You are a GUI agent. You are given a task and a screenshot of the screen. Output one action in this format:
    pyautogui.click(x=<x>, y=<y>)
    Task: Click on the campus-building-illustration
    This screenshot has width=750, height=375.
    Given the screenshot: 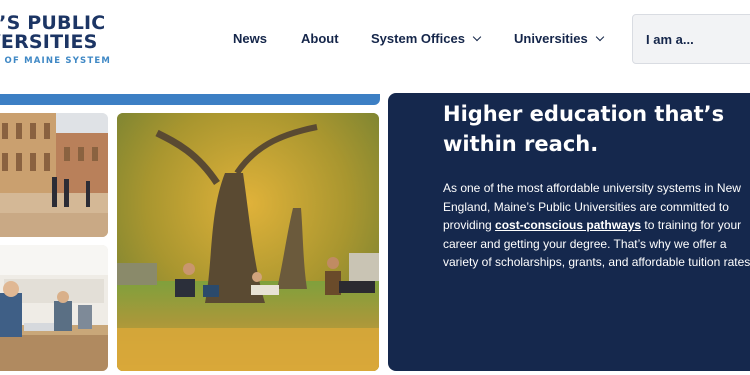 What is the action you would take?
    pyautogui.click(x=54, y=175)
    